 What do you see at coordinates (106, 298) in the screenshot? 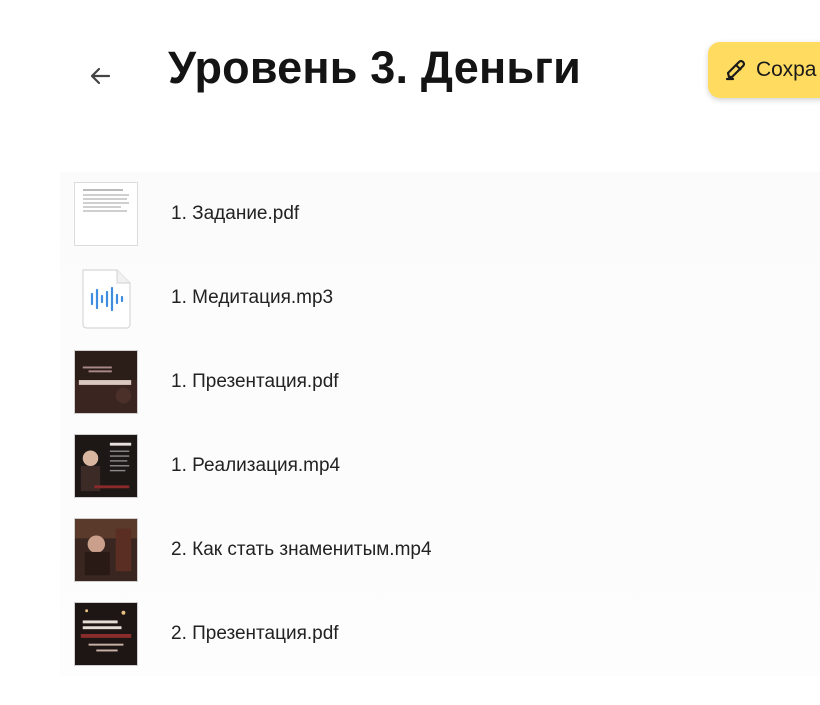
I see `audio-file-icon` at bounding box center [106, 298].